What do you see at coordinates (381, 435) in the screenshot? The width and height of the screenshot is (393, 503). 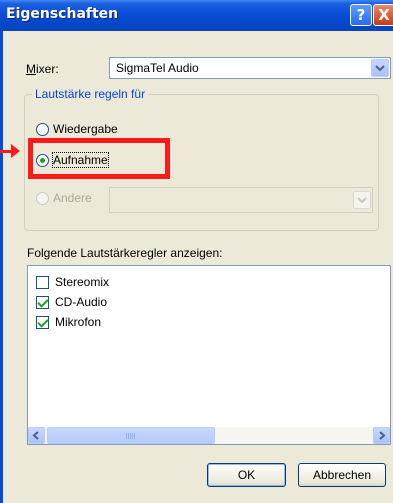 I see `scroll-right-button` at bounding box center [381, 435].